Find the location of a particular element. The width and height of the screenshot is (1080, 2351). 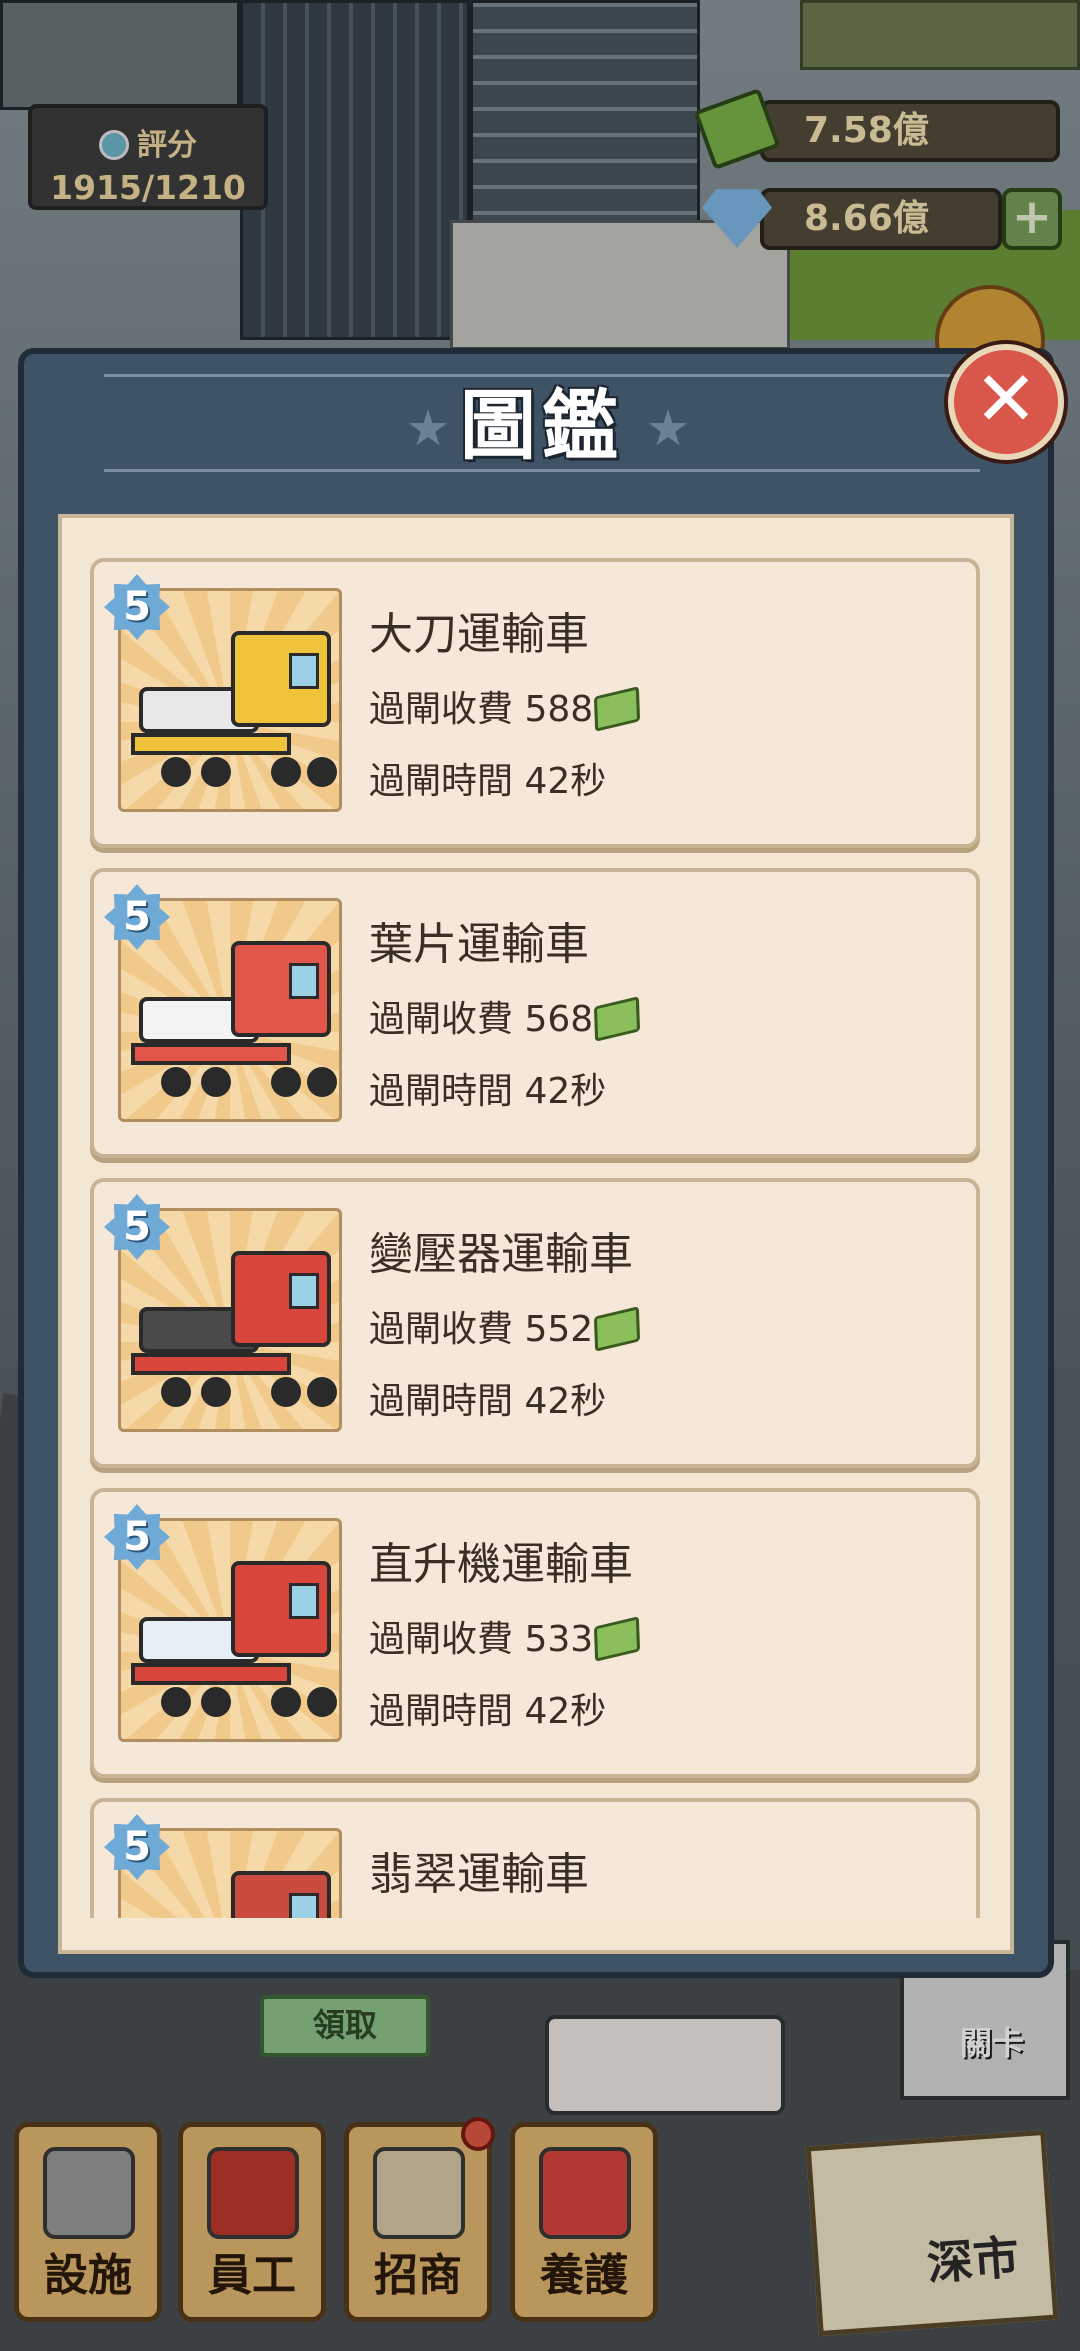

vehicle-name: 直升機運輸車 is located at coordinates (501, 1564).